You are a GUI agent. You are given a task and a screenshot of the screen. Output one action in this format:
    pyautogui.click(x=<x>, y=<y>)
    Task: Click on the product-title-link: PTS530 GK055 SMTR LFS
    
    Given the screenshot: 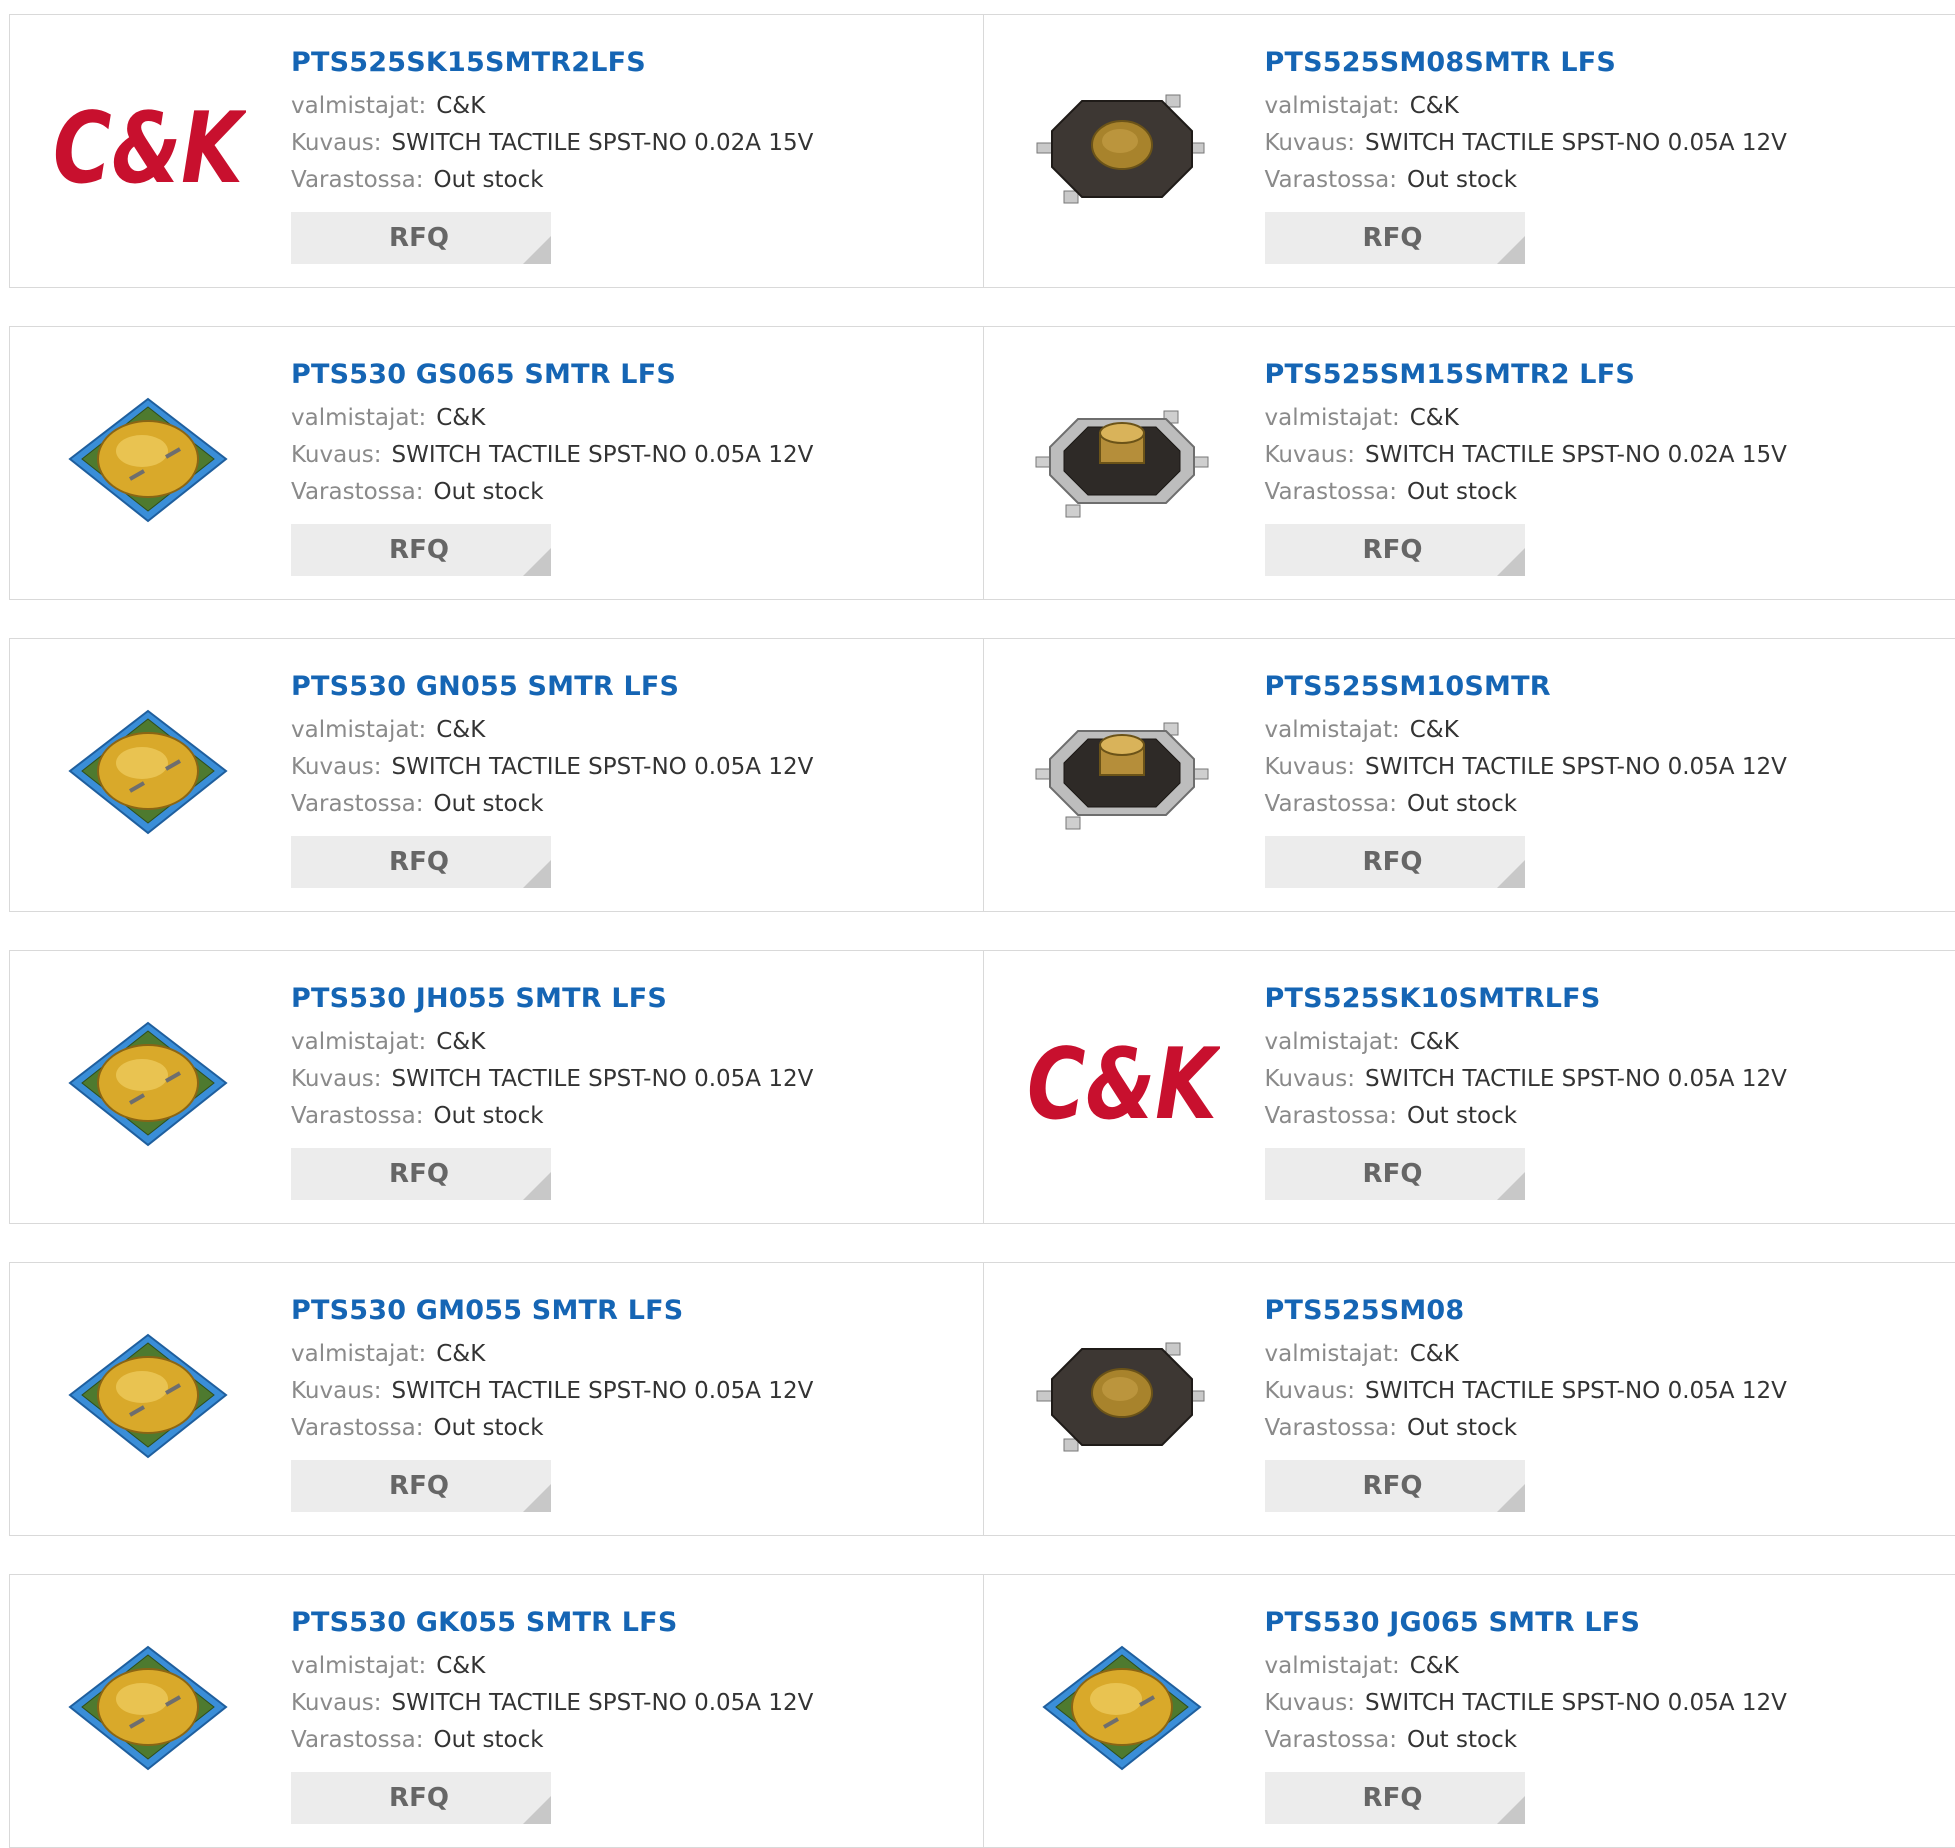 What is the action you would take?
    pyautogui.click(x=552, y=1623)
    